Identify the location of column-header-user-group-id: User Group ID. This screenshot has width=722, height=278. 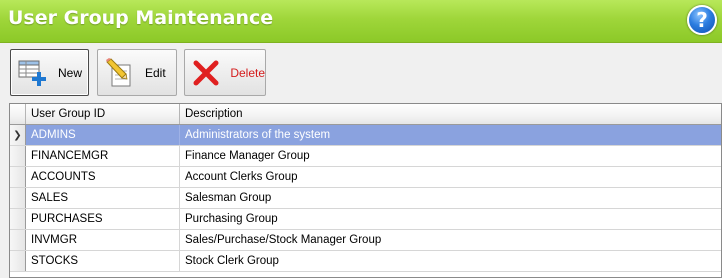
(103, 114).